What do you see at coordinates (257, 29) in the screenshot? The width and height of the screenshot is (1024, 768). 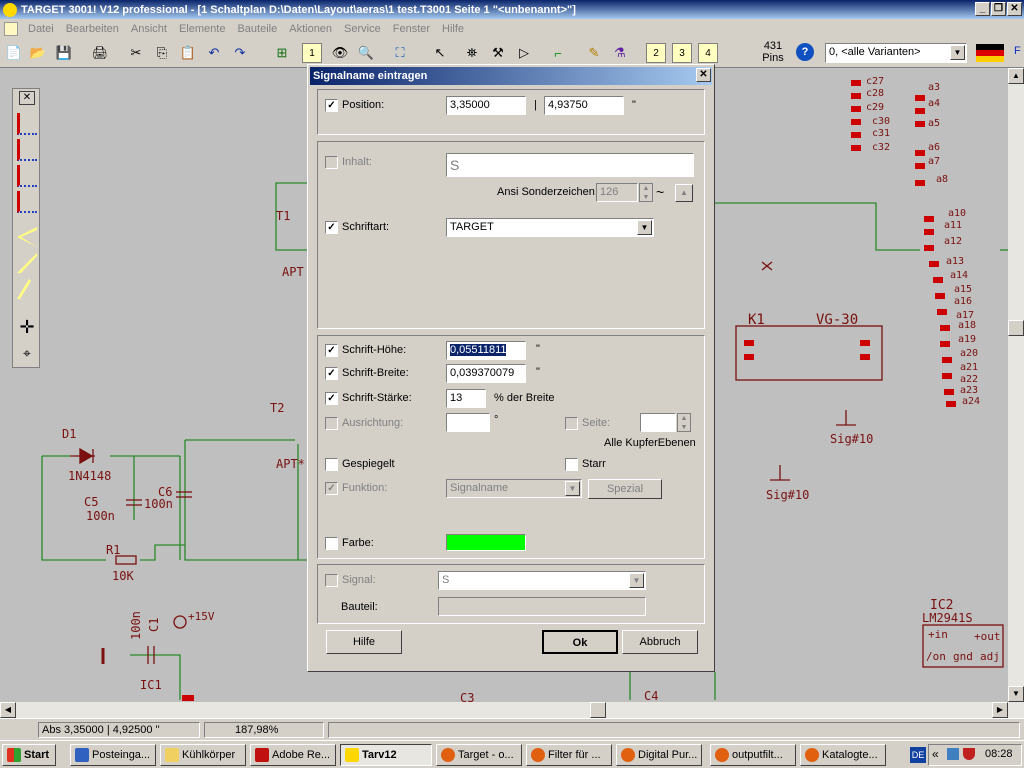 I see `menu-bauteile: Bauteile` at bounding box center [257, 29].